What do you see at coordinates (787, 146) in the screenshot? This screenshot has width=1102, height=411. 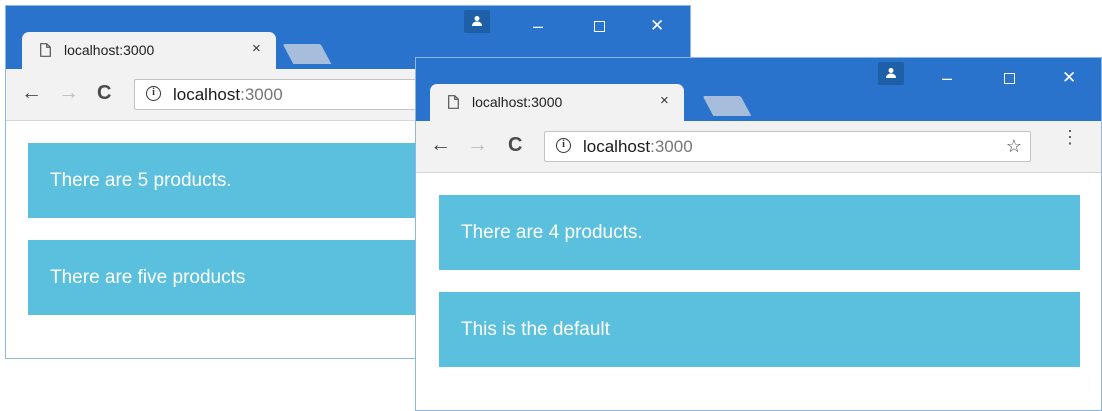 I see `address-bar: i localhost:3000 ☆` at bounding box center [787, 146].